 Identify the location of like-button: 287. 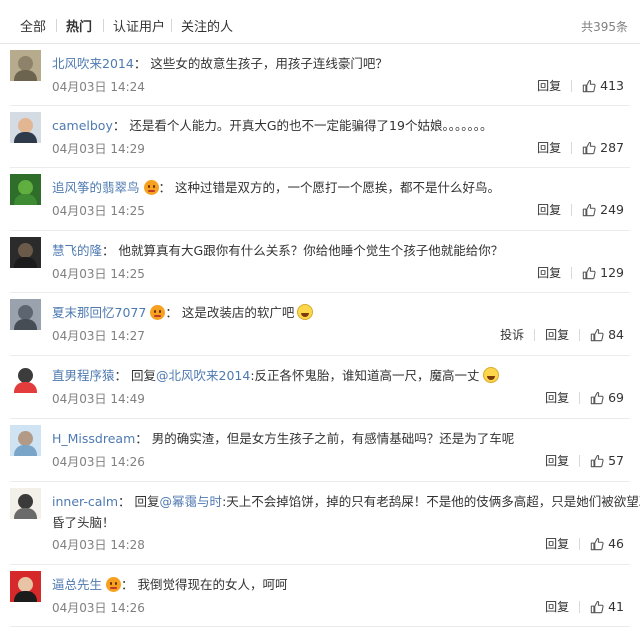
(603, 147).